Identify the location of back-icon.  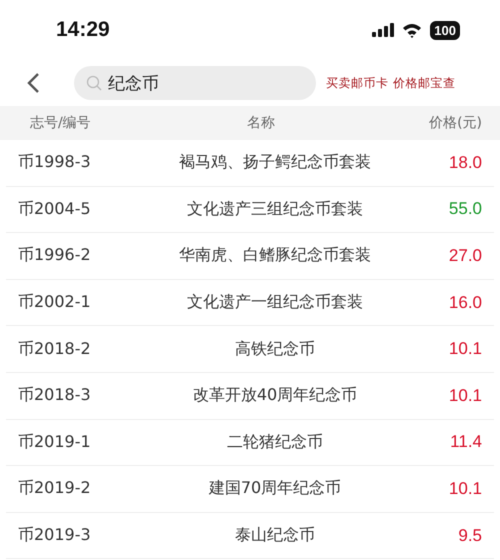
(34, 83).